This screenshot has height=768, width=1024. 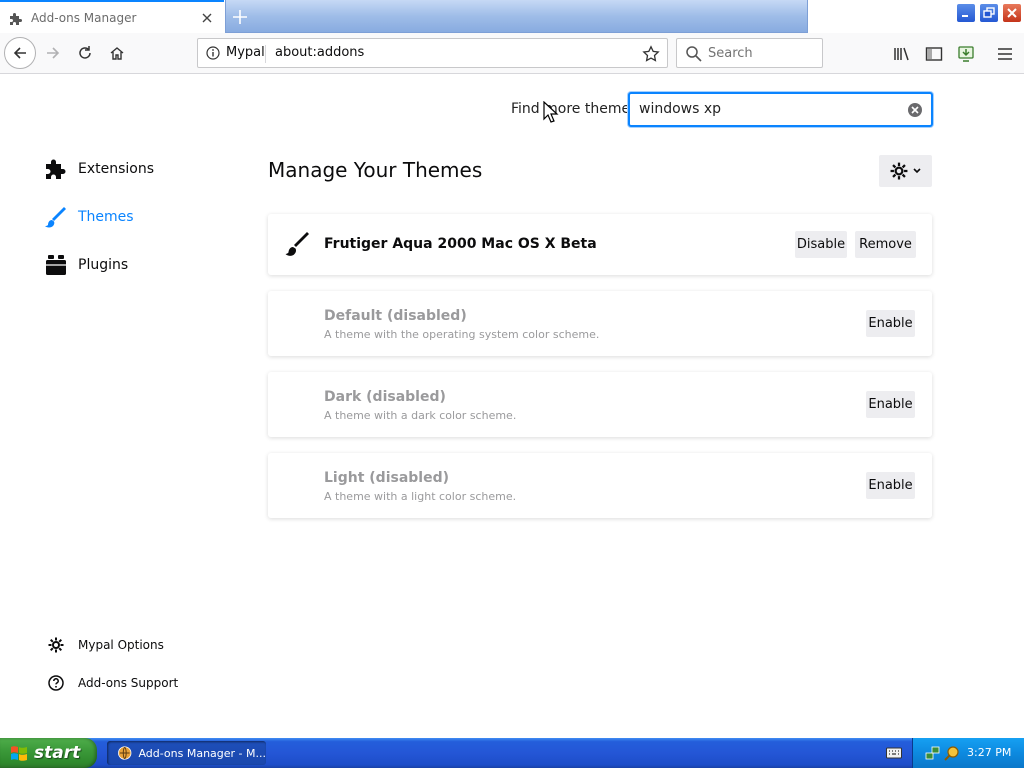 What do you see at coordinates (821, 244) in the screenshot?
I see `disable-button: Disable` at bounding box center [821, 244].